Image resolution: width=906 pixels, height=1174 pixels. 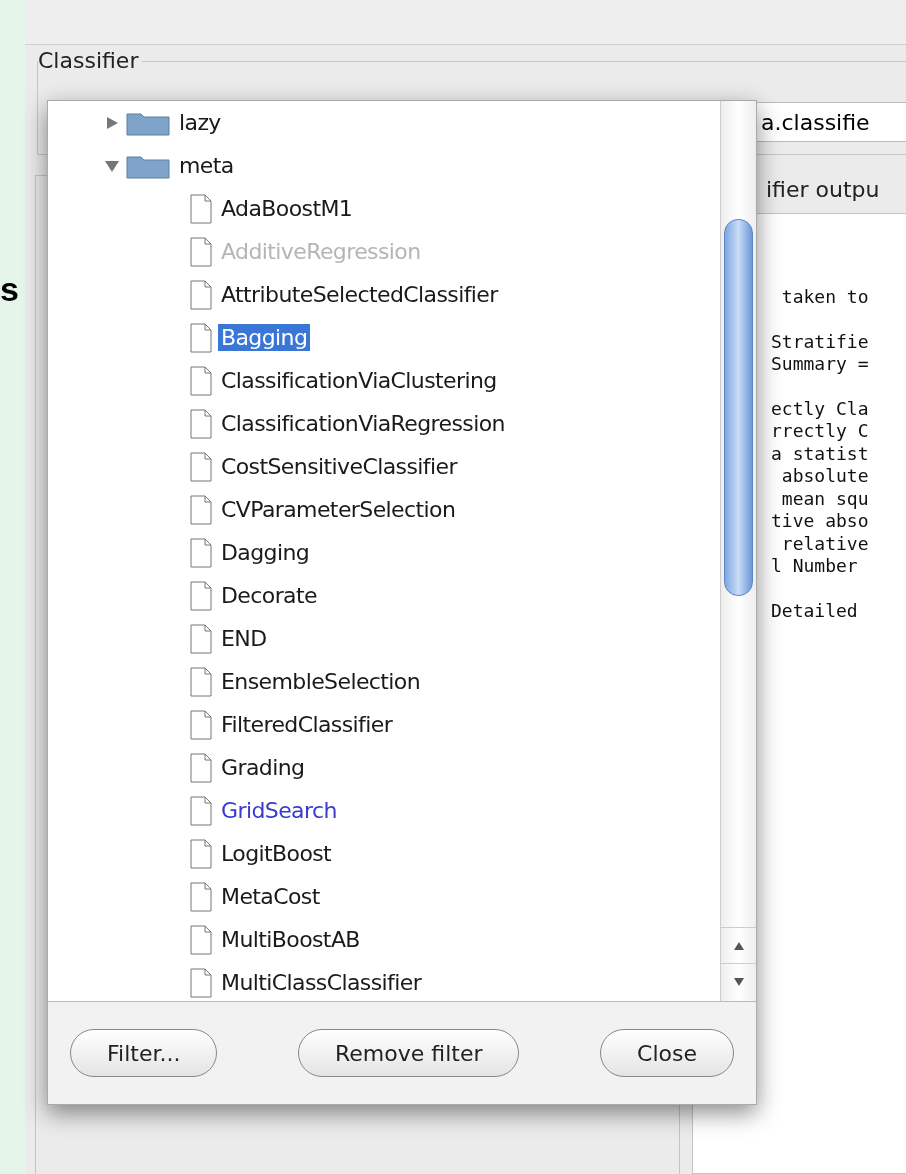 What do you see at coordinates (321, 681) in the screenshot?
I see `tree-item: EnsembleSelection` at bounding box center [321, 681].